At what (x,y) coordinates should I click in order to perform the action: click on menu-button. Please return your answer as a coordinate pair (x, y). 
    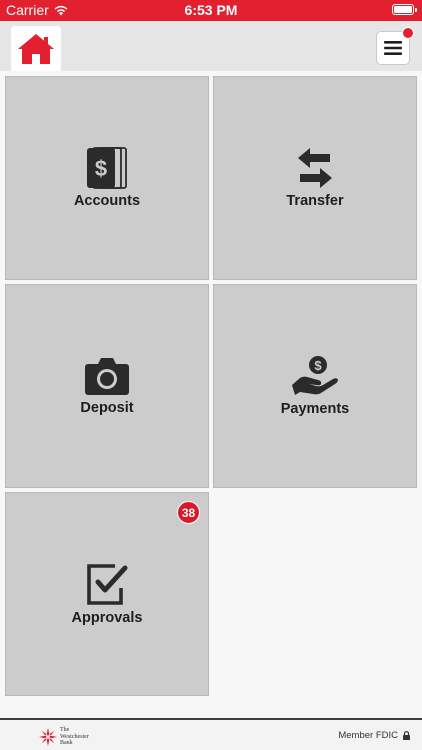
    Looking at the image, I should click on (395, 46).